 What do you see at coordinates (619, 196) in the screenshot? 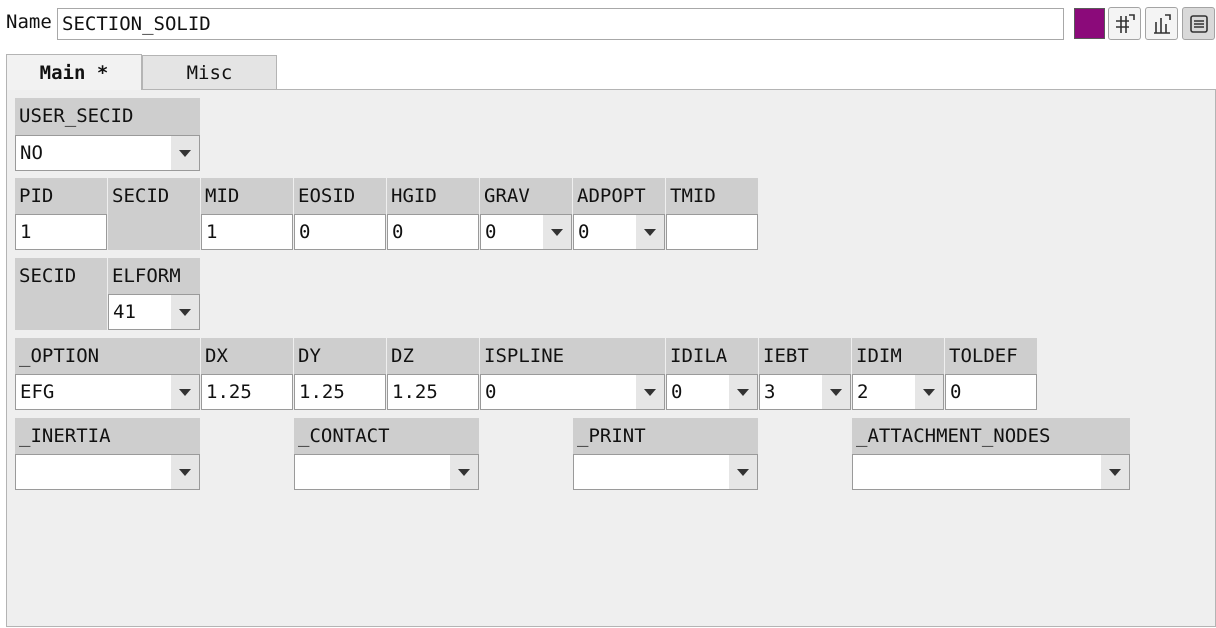
I see `adpopt-label: ADPOPT` at bounding box center [619, 196].